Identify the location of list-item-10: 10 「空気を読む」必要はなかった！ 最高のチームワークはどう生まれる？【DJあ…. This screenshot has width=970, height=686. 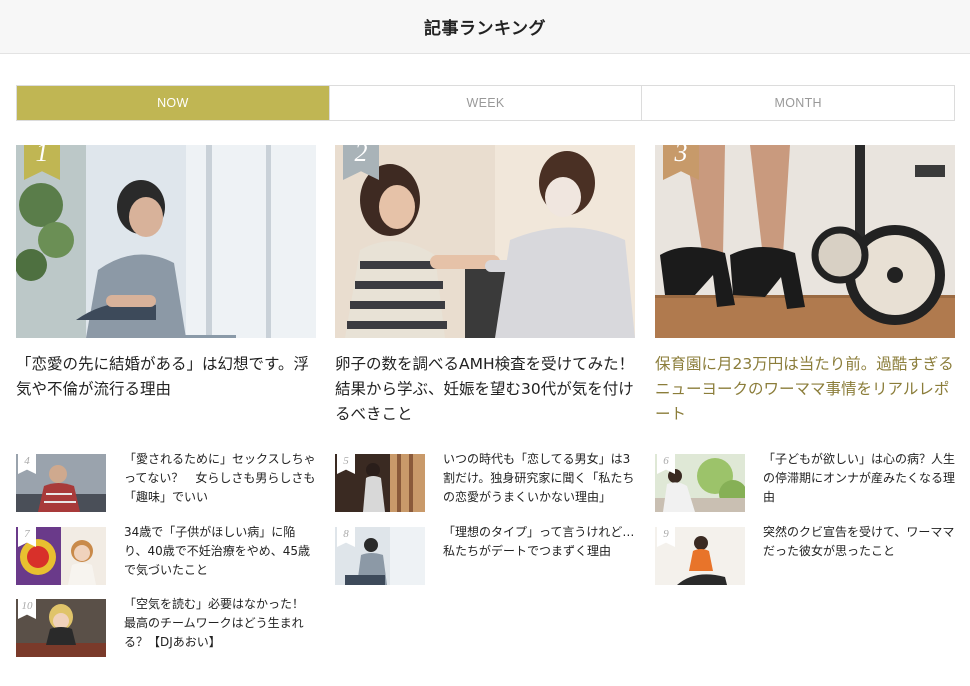
(166, 628).